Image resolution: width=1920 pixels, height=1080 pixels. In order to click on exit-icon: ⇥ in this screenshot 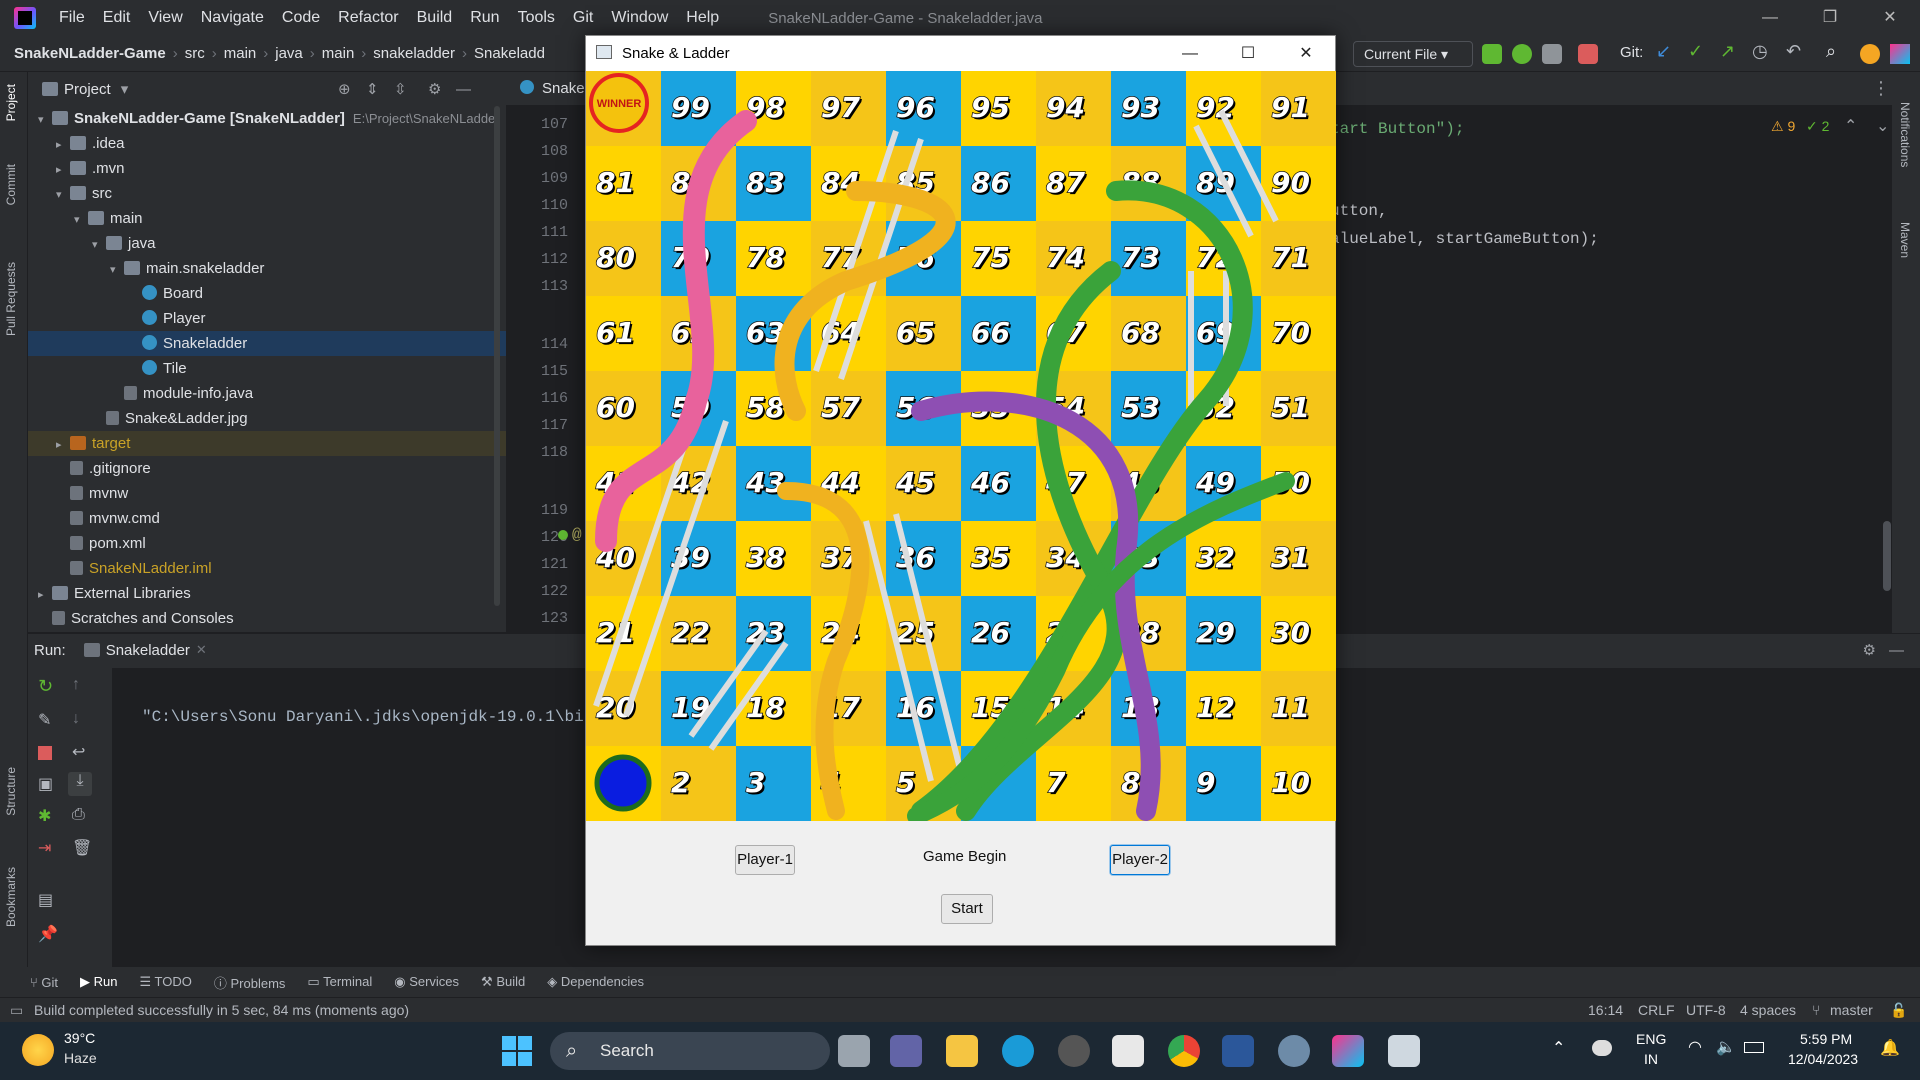, I will do `click(44, 848)`.